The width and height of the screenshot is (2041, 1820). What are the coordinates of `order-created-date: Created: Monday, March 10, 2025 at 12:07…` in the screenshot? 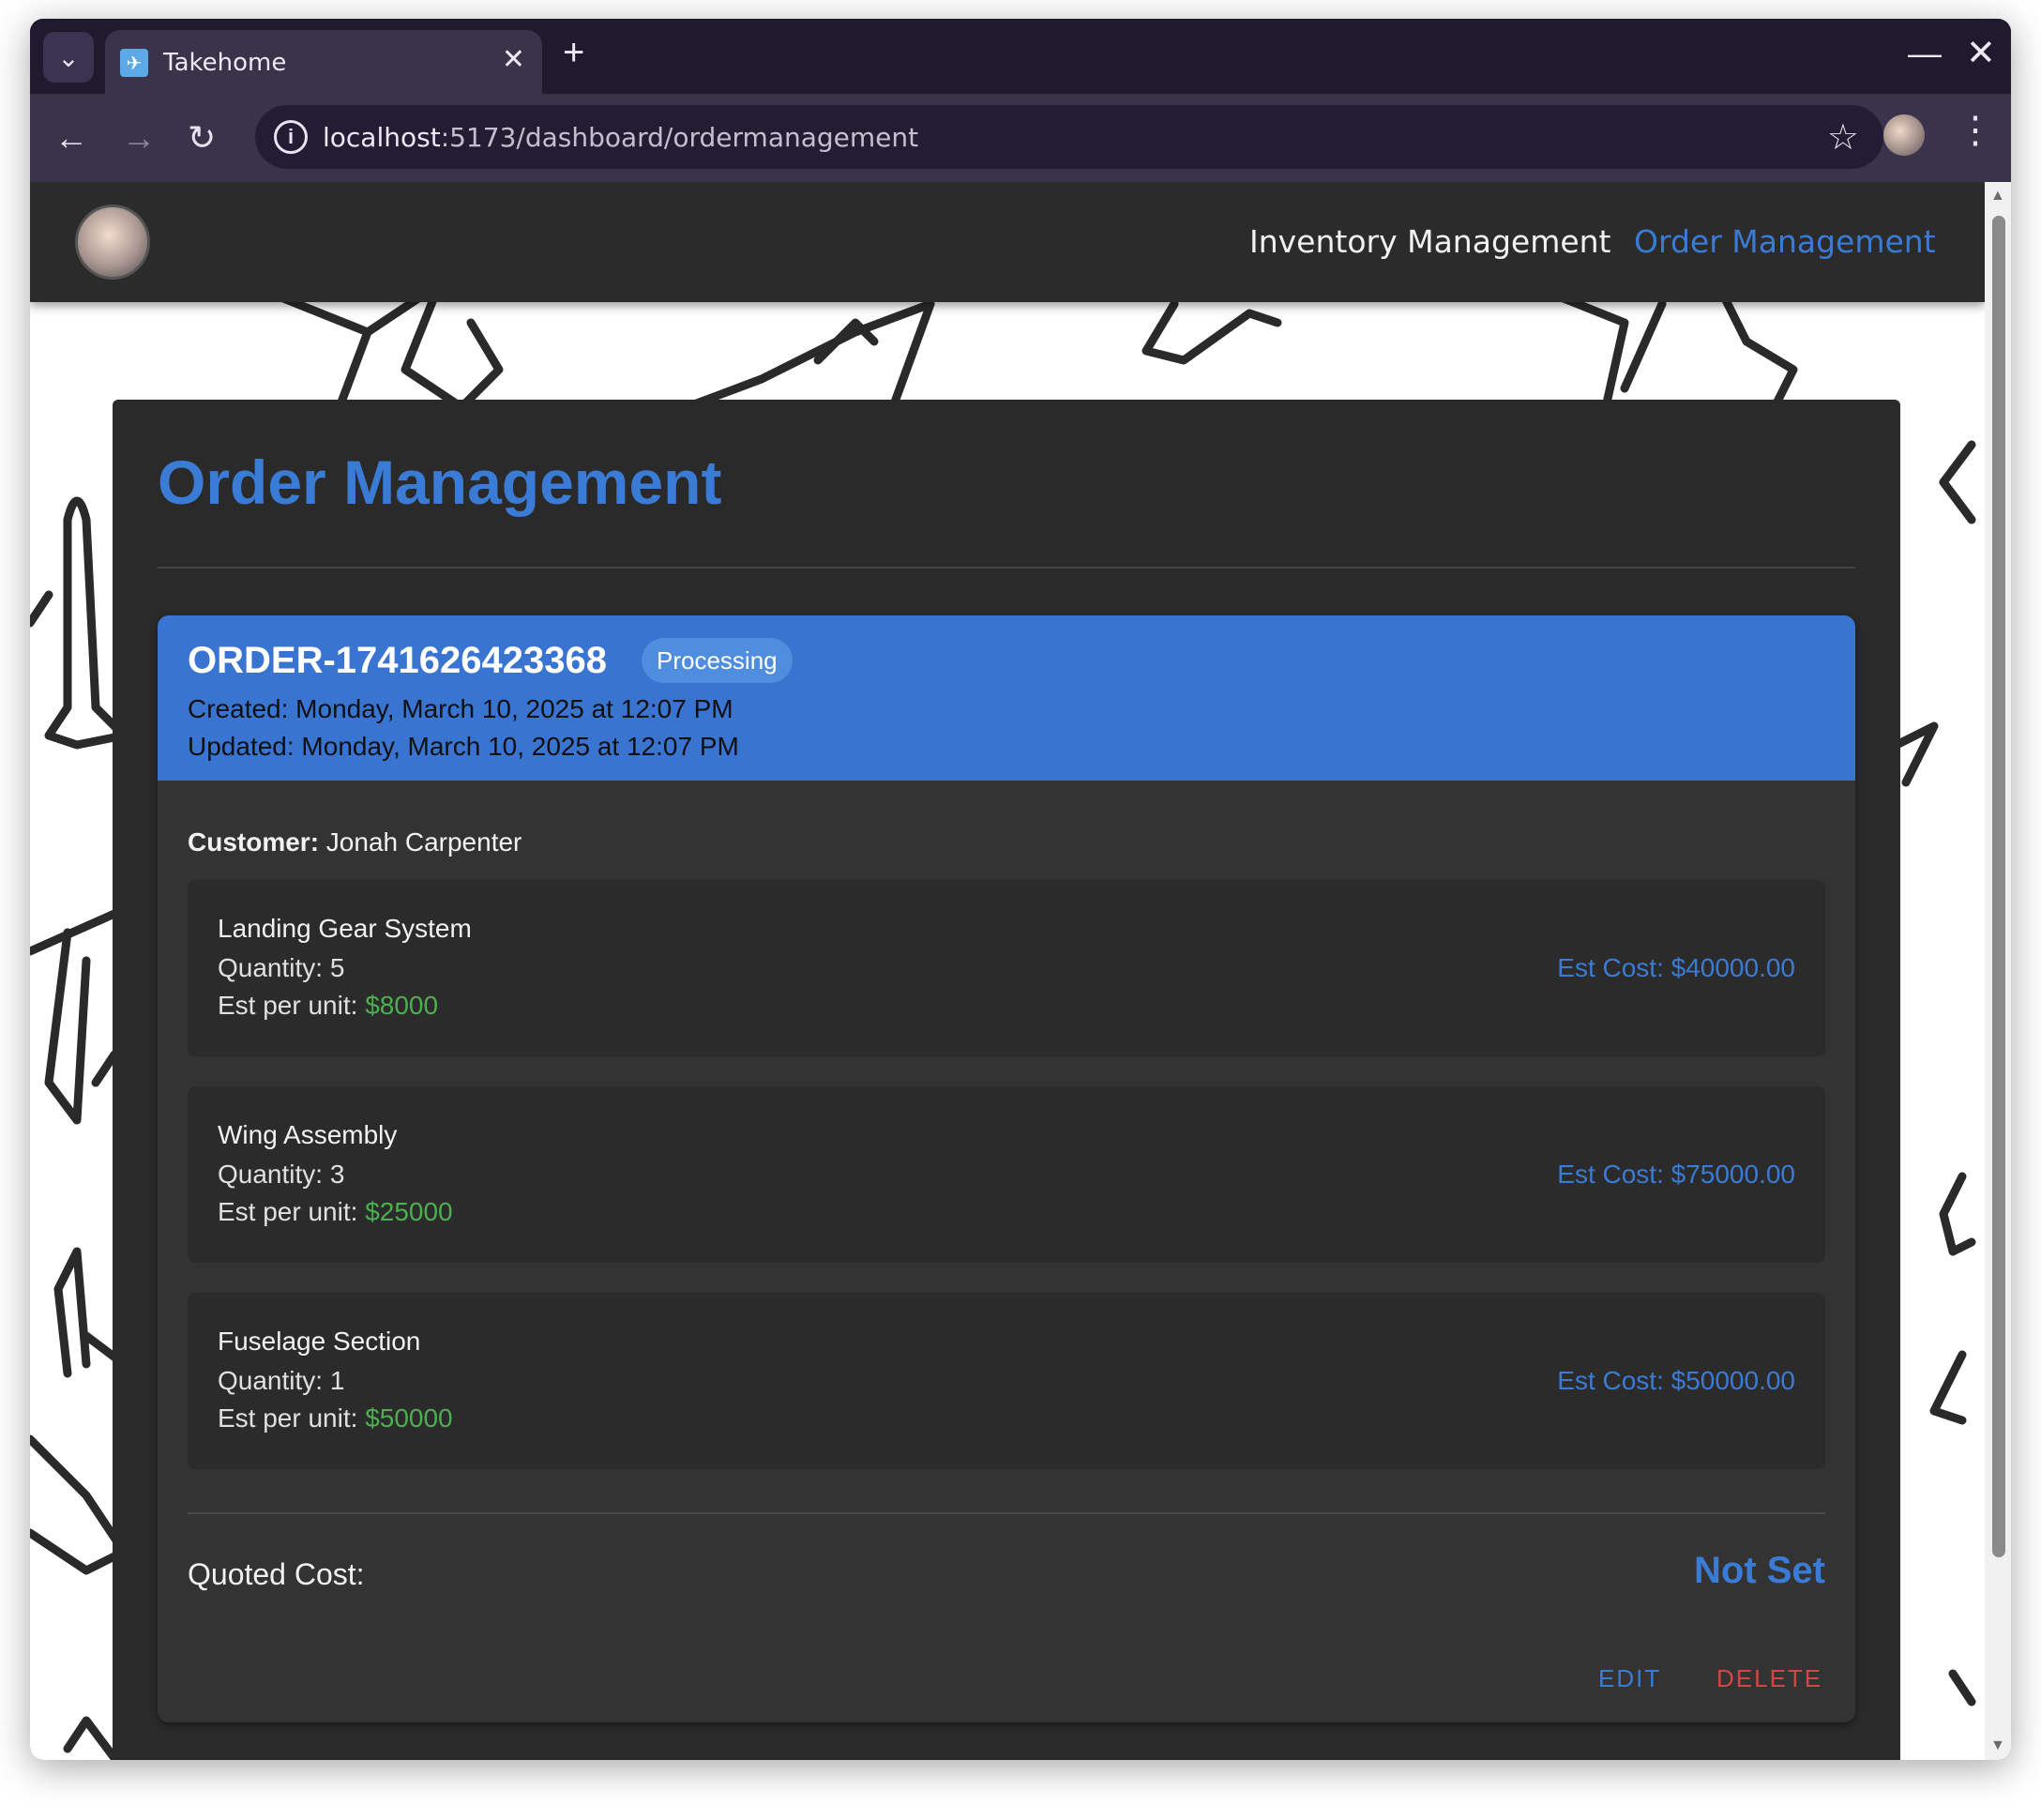 It's located at (461, 708).